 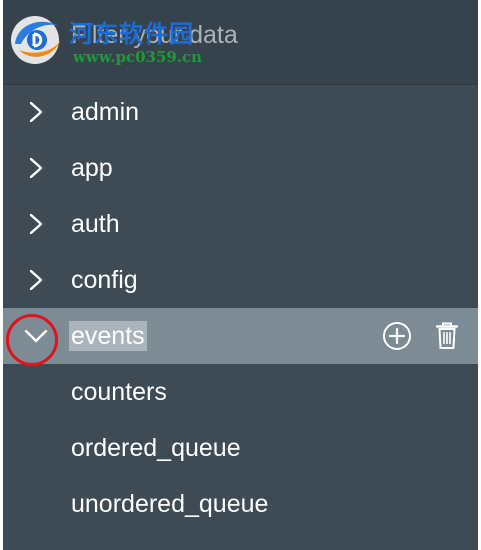 I want to click on tree-node-label: events, so click(x=108, y=336).